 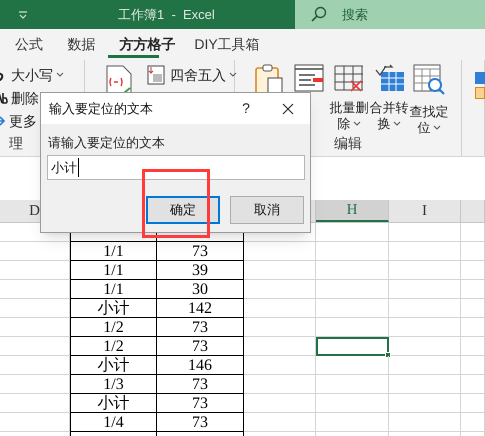 I want to click on field-label: 请输入要定位的文本, so click(x=107, y=143).